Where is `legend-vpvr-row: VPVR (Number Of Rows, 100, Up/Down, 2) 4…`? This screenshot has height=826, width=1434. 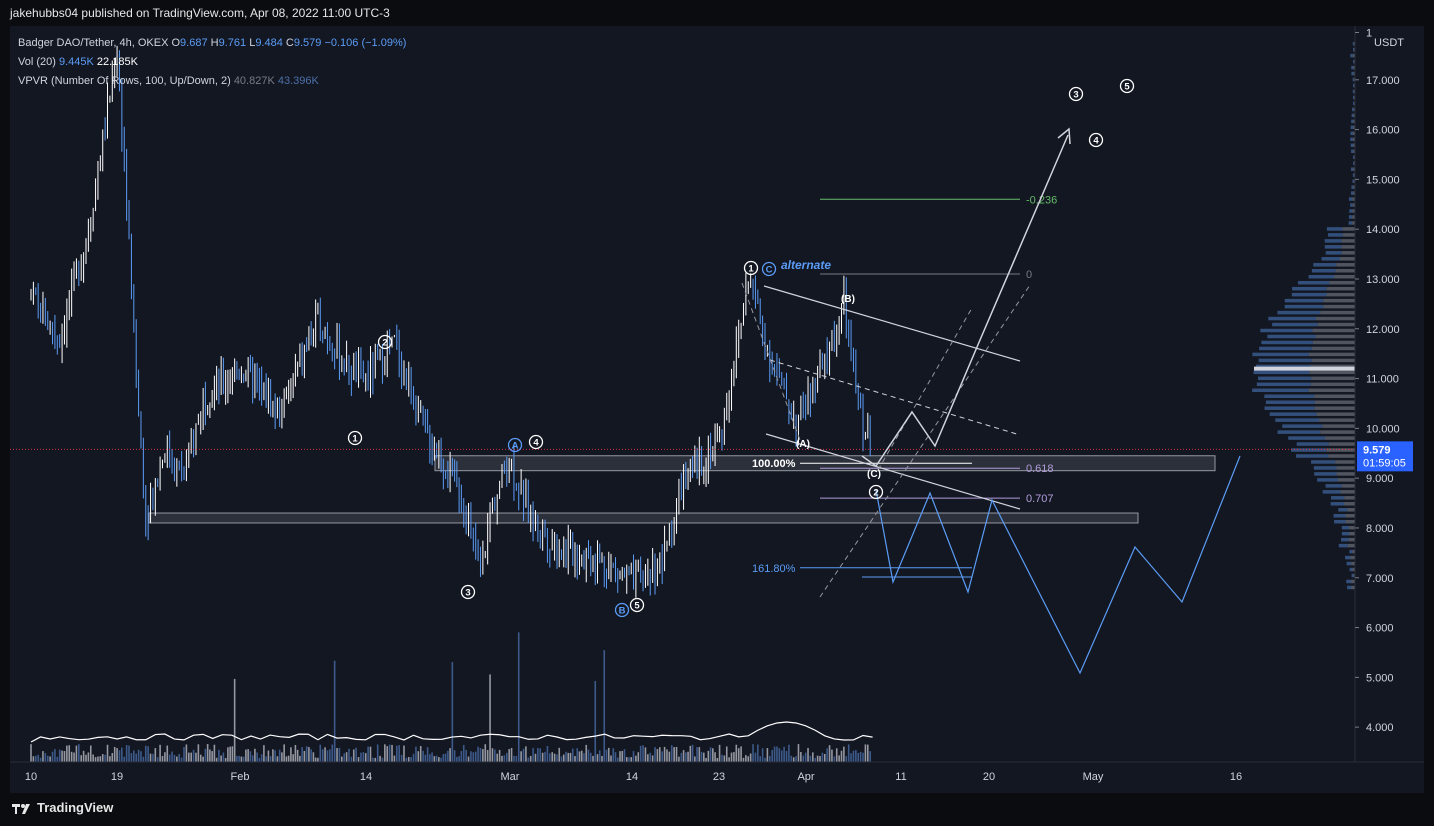 legend-vpvr-row: VPVR (Number Of Rows, 100, Up/Down, 2) 4… is located at coordinates (212, 81).